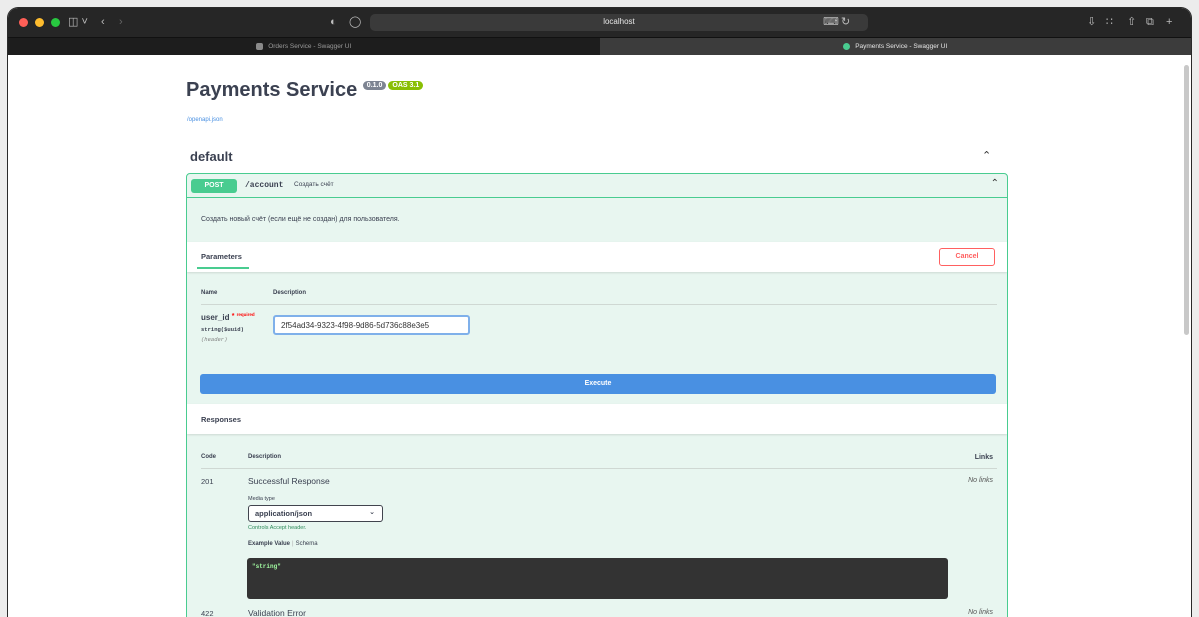 This screenshot has width=1199, height=617. Describe the element at coordinates (315, 513) in the screenshot. I see `media-type-select: application/json ⌄` at that location.